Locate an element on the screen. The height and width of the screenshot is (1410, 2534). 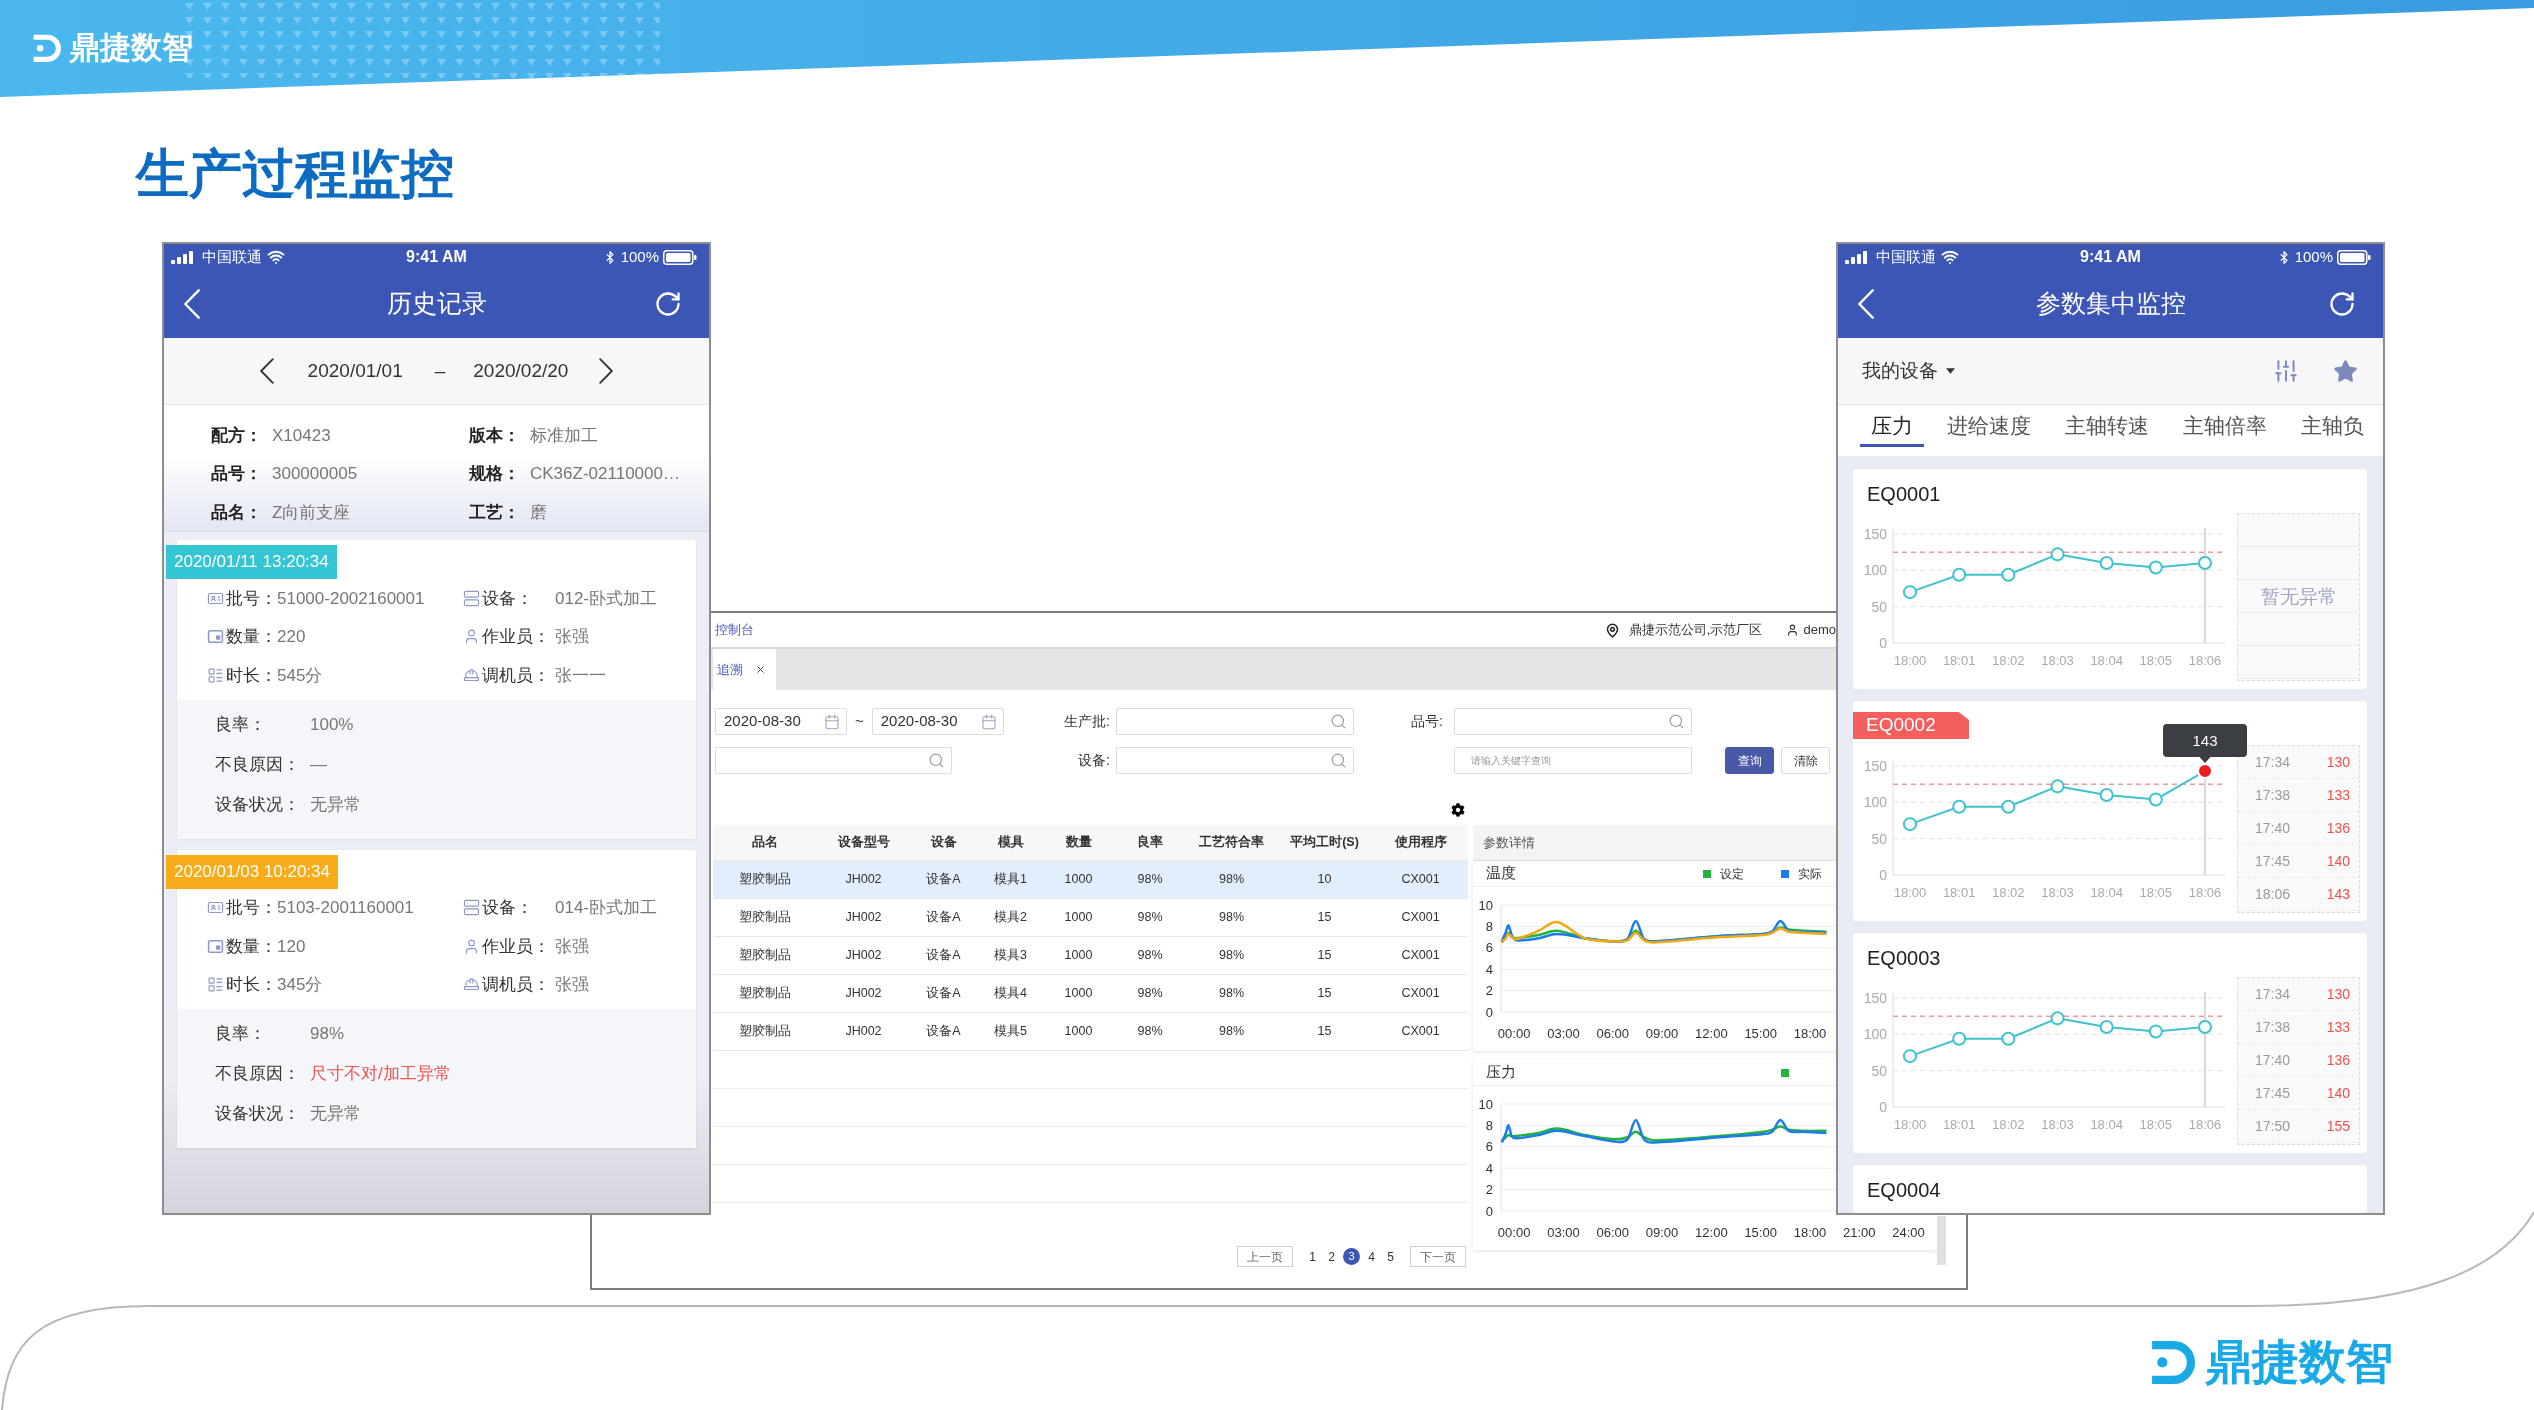
parameter-tab: 压力 is located at coordinates (1892, 427).